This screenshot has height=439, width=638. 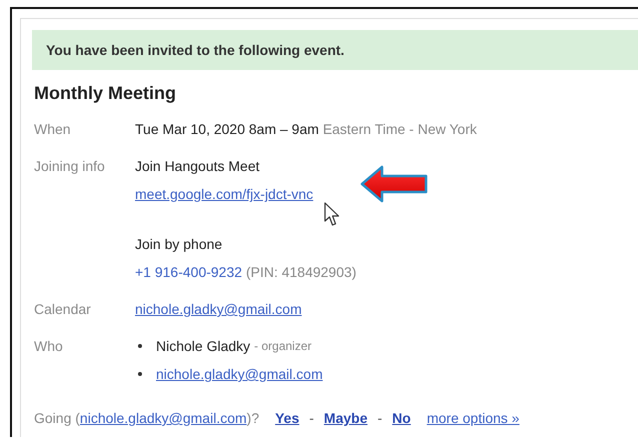 What do you see at coordinates (224, 194) in the screenshot?
I see `meeting-link: meet.google.com/fjx-jdct-vnc` at bounding box center [224, 194].